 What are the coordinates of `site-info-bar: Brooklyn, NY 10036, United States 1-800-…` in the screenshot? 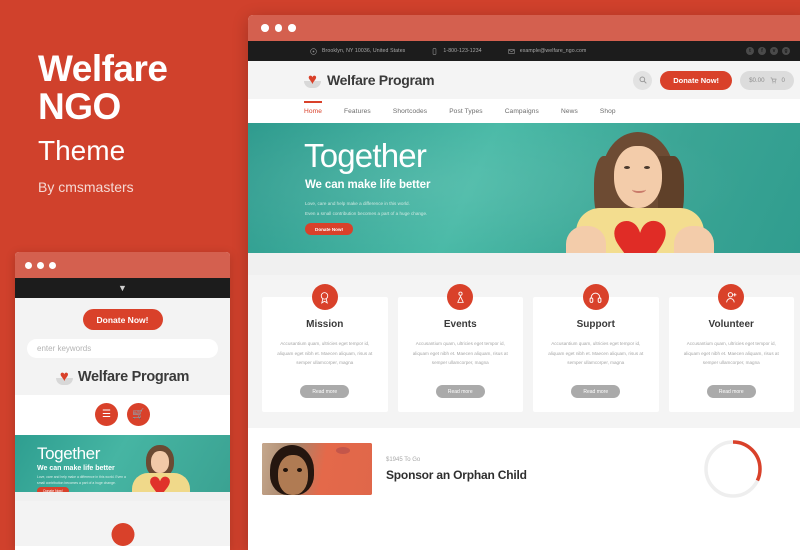 It's located at (524, 51).